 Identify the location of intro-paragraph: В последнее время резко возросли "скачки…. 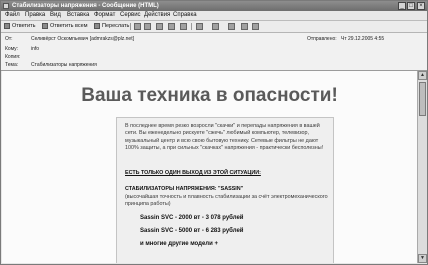
(224, 137).